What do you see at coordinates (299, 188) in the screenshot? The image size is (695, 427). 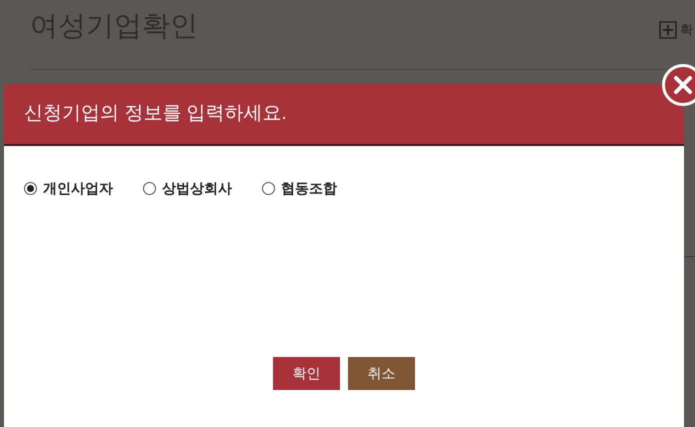 I see `radio-option: 협동조합` at bounding box center [299, 188].